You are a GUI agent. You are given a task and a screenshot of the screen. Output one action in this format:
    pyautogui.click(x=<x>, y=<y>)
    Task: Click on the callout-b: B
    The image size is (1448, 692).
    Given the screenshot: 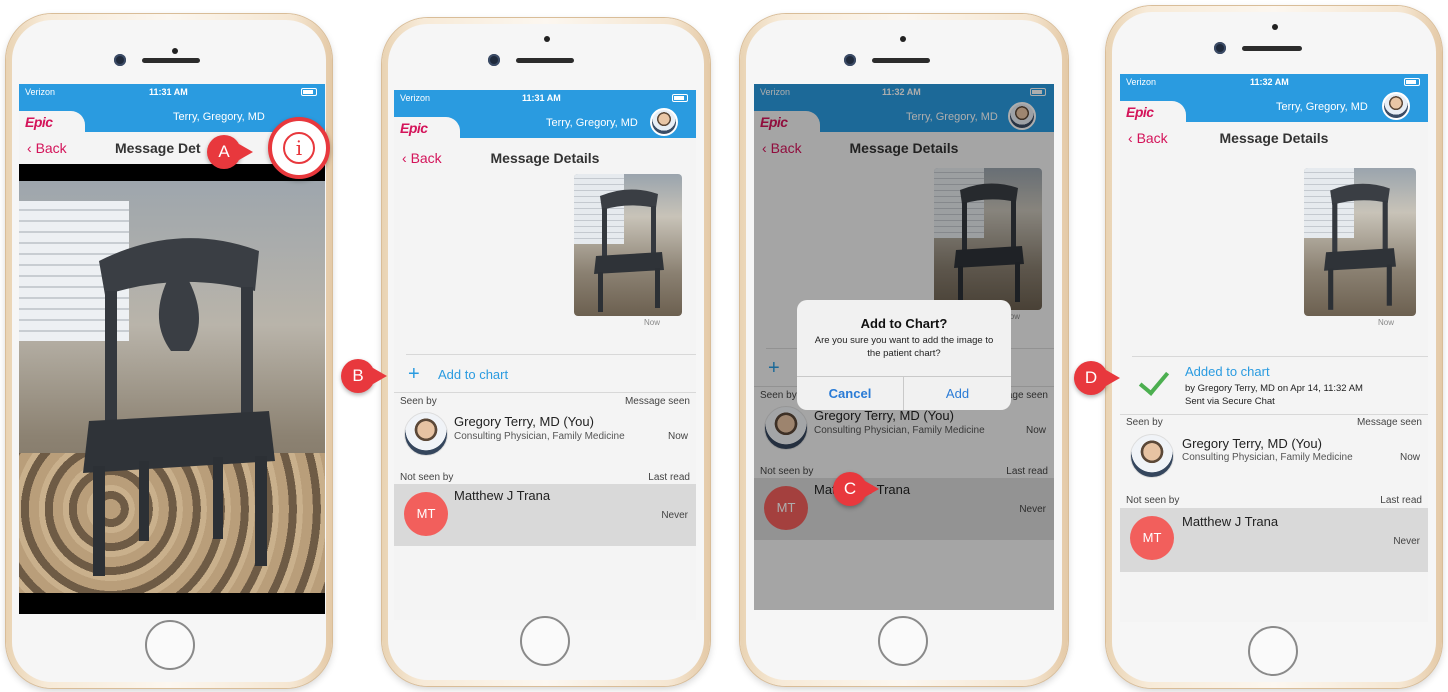 What is the action you would take?
    pyautogui.click(x=364, y=376)
    